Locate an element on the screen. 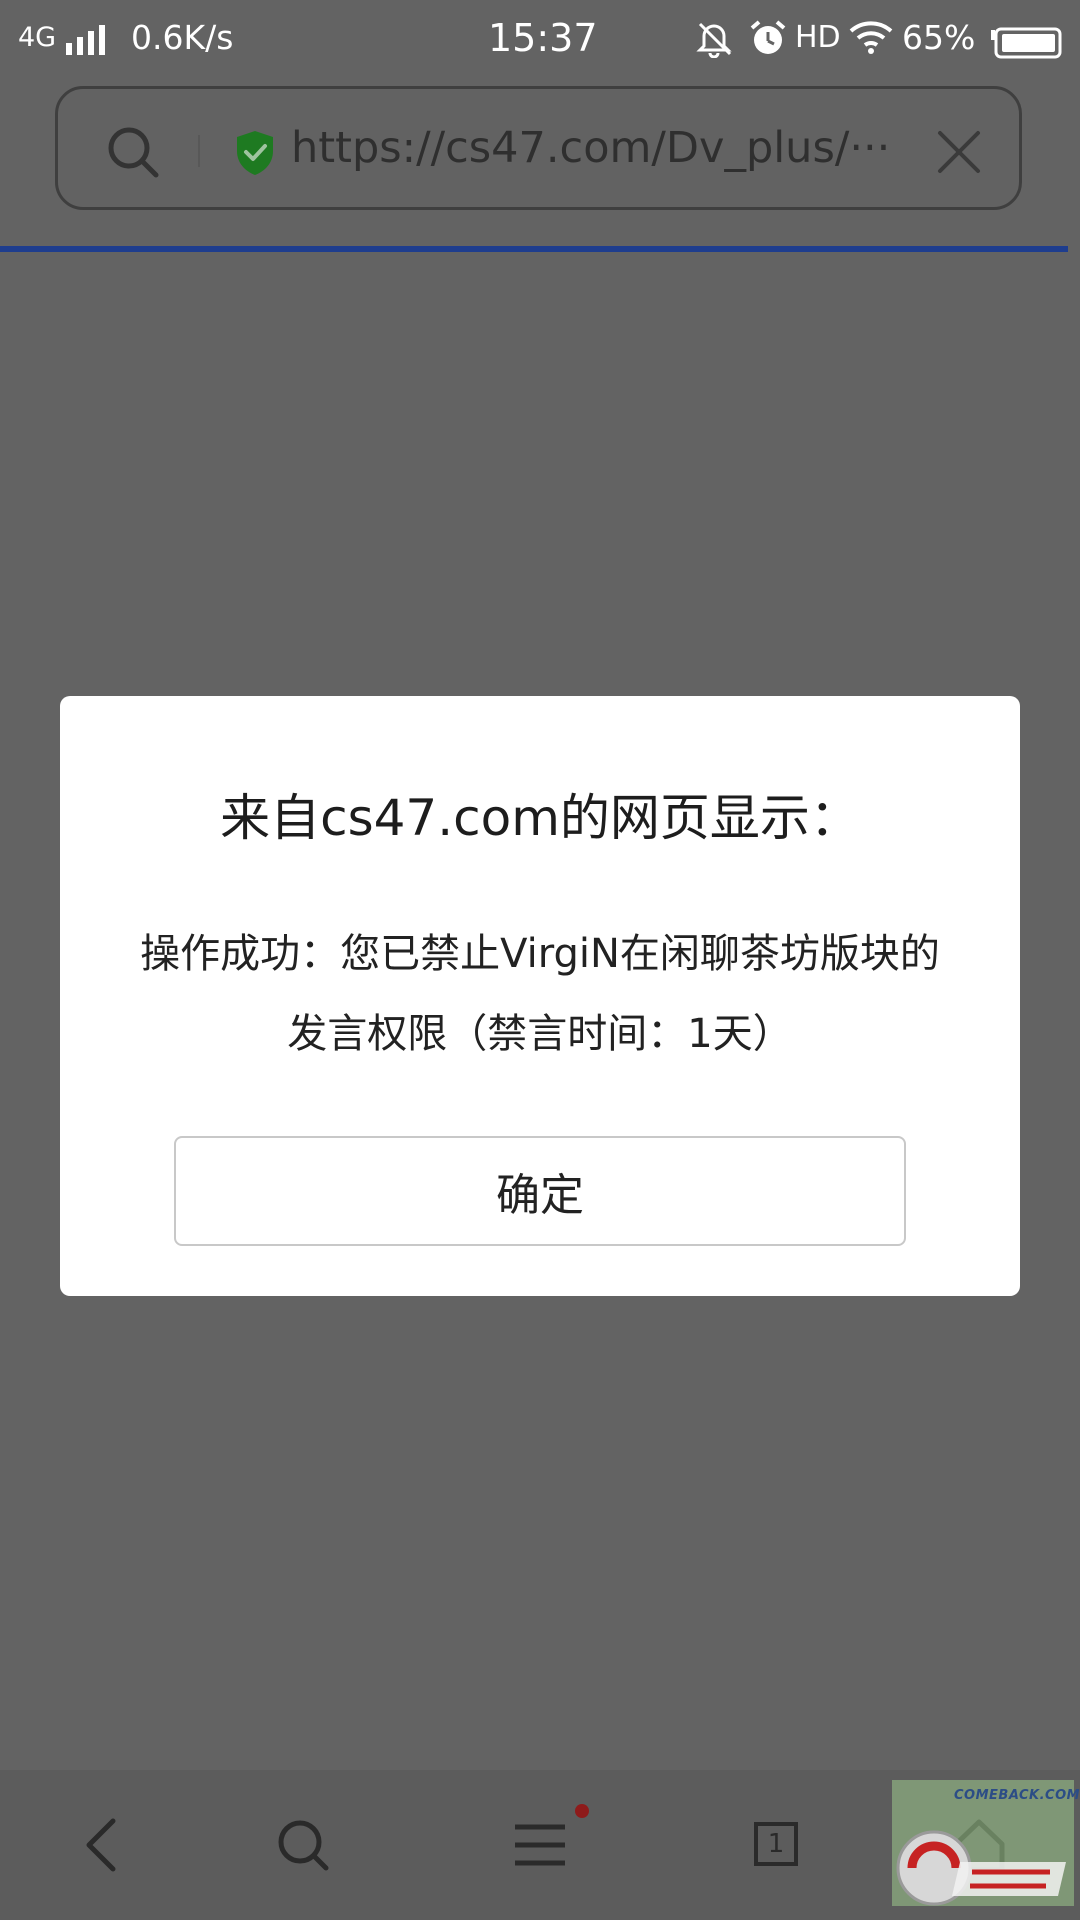  status-bar: 4G 0.6K/s 15:37 HD 65% is located at coordinates (540, 38).